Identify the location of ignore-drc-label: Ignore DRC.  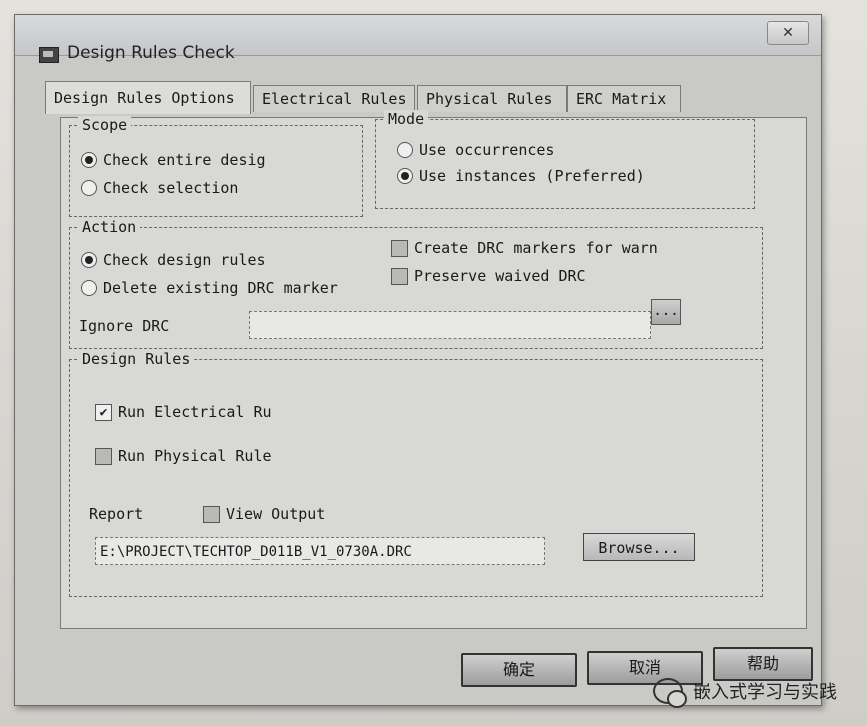
(124, 326).